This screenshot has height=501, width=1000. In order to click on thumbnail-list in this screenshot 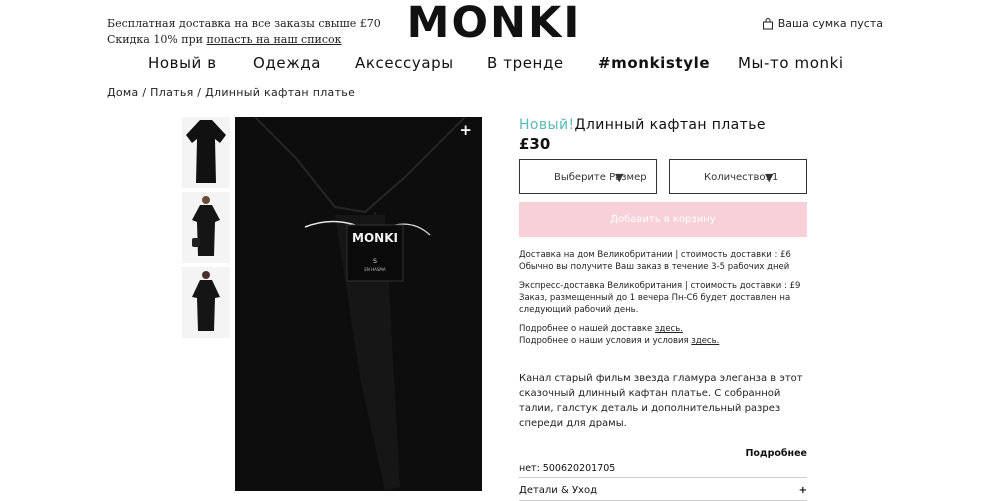, I will do `click(206, 229)`.